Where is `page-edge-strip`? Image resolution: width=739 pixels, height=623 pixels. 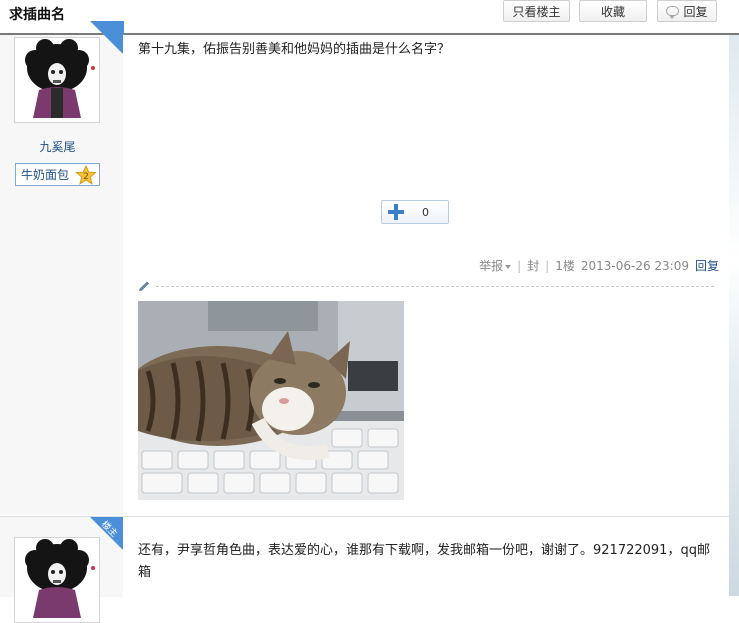 page-edge-strip is located at coordinates (734, 315).